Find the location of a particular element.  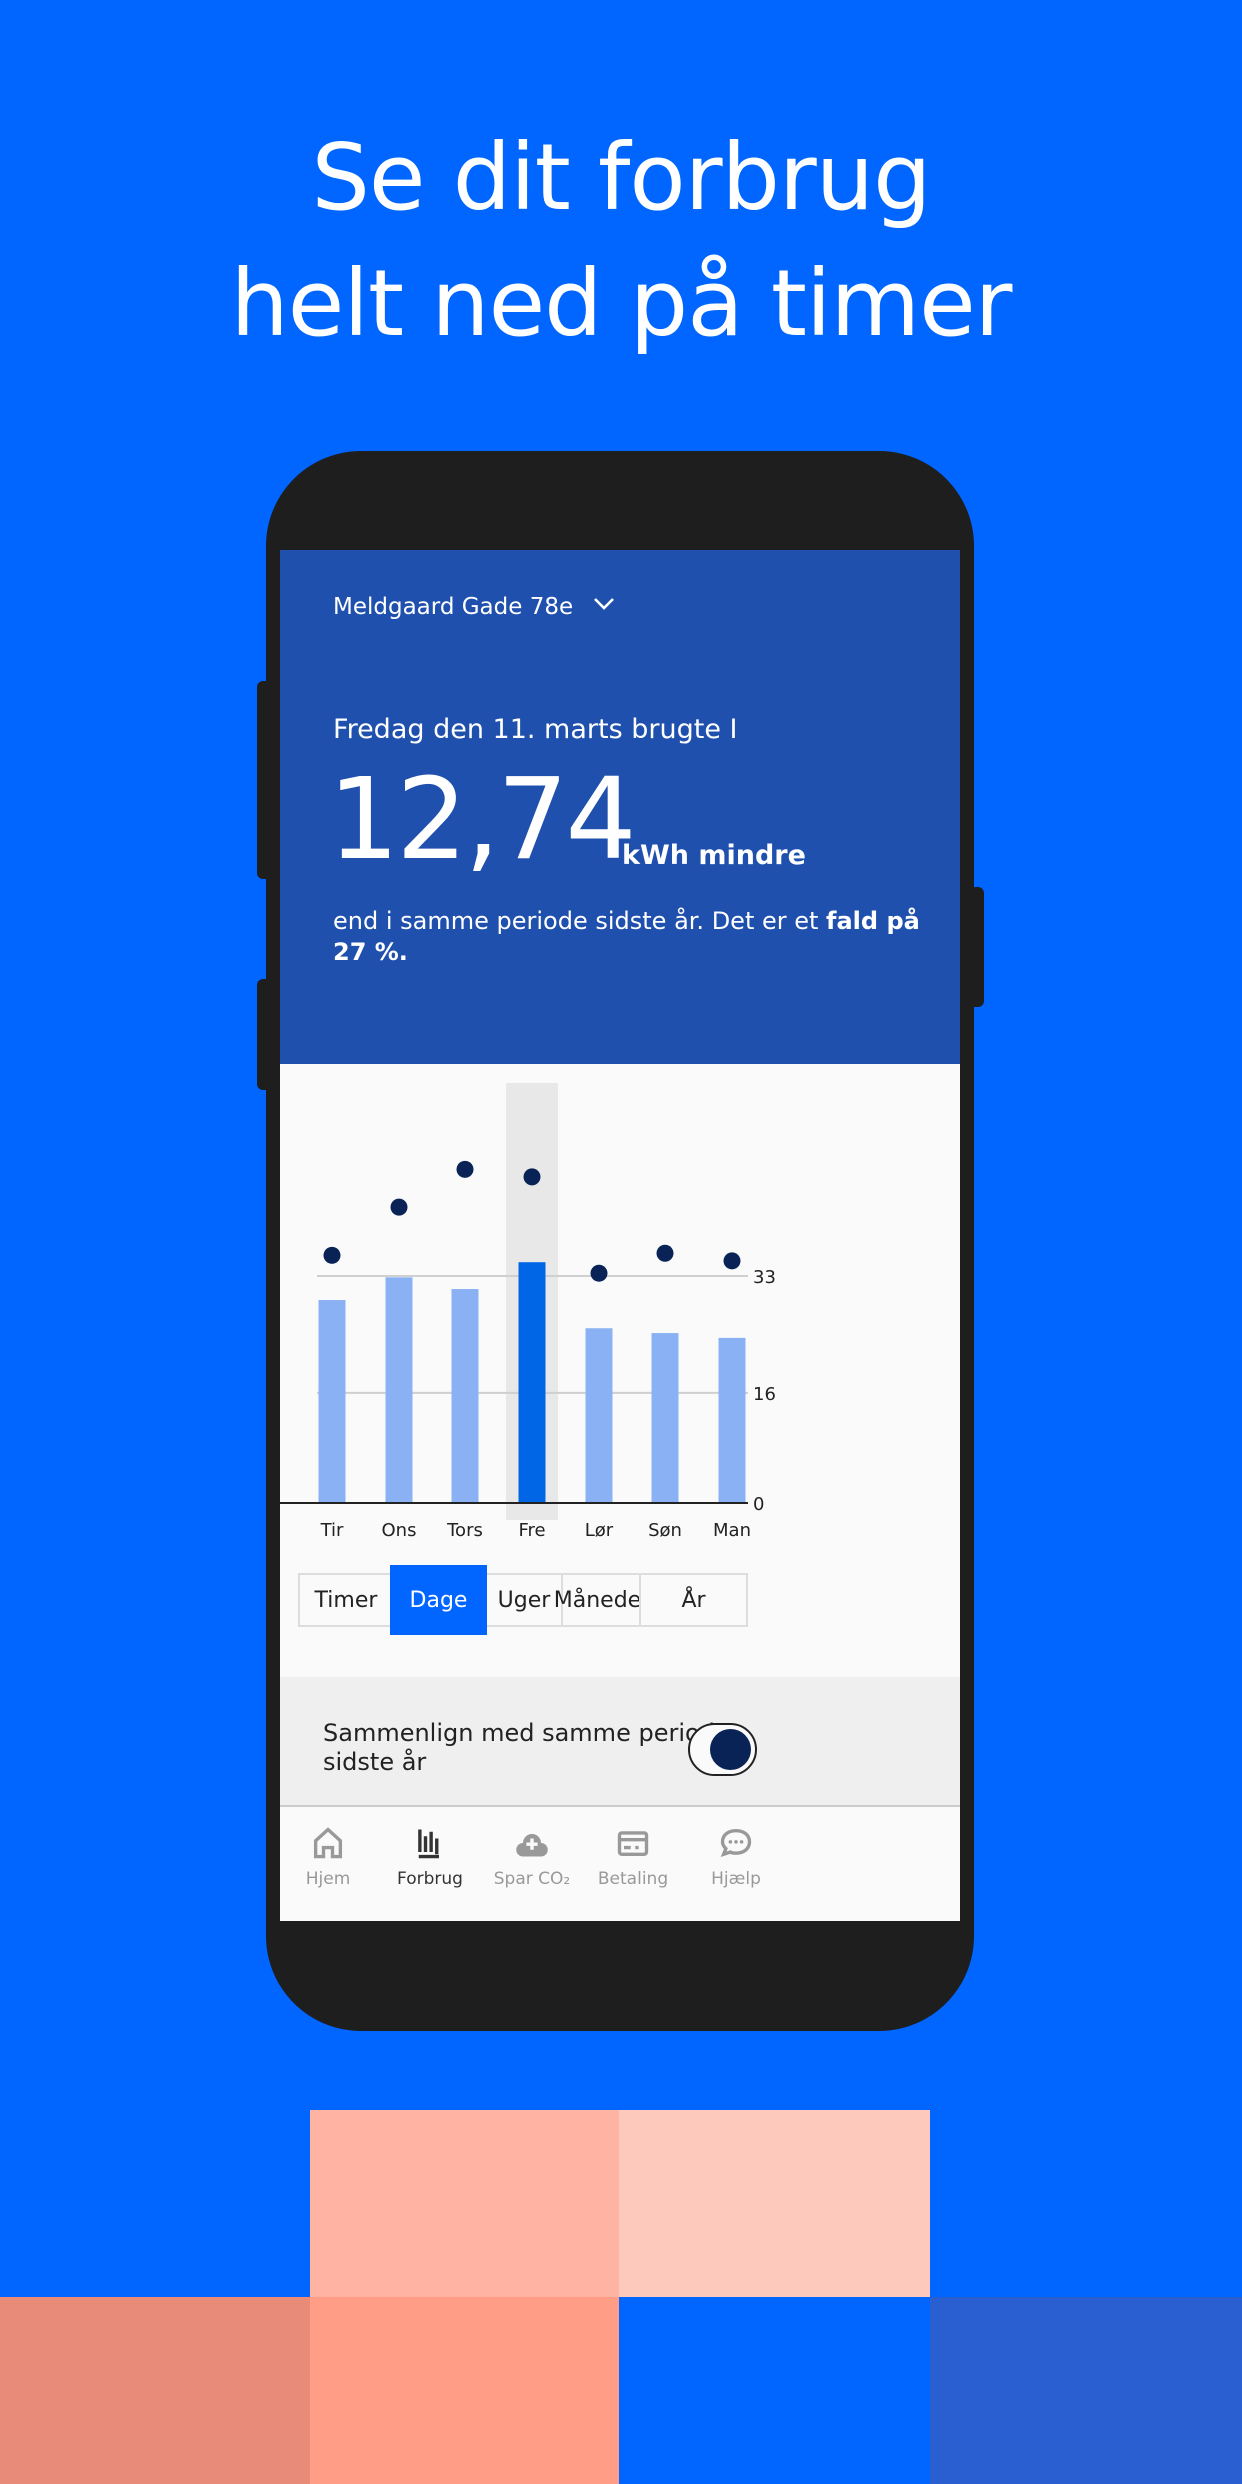

y-tick-label: 16 is located at coordinates (764, 1394).